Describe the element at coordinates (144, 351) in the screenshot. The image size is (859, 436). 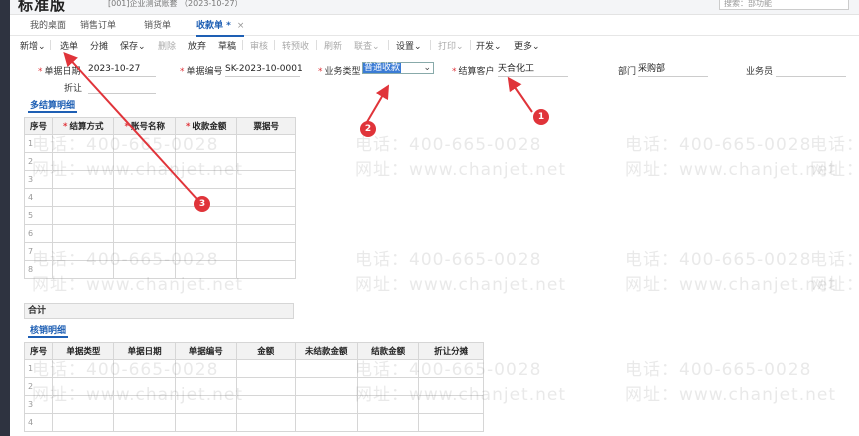
I see `writeoff-col-header: 单据日期` at that location.